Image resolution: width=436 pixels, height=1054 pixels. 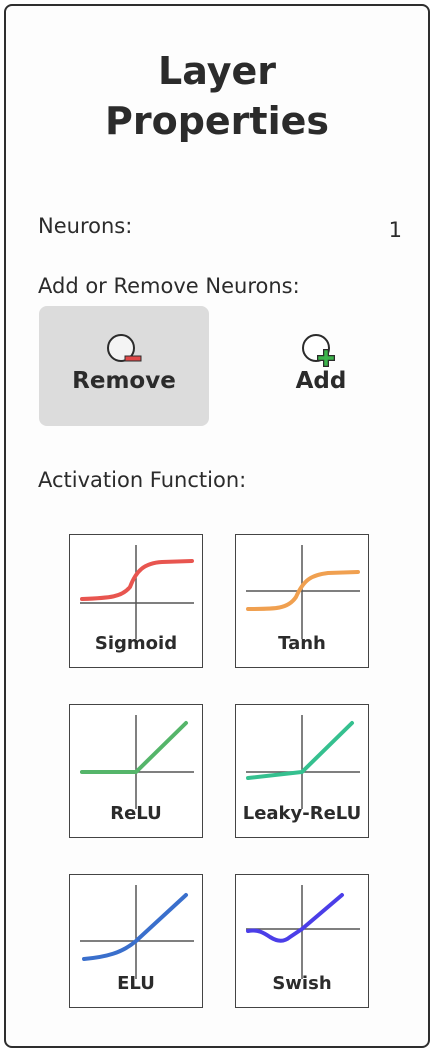 What do you see at coordinates (136, 941) in the screenshot?
I see `activation-elu-button: ELU` at bounding box center [136, 941].